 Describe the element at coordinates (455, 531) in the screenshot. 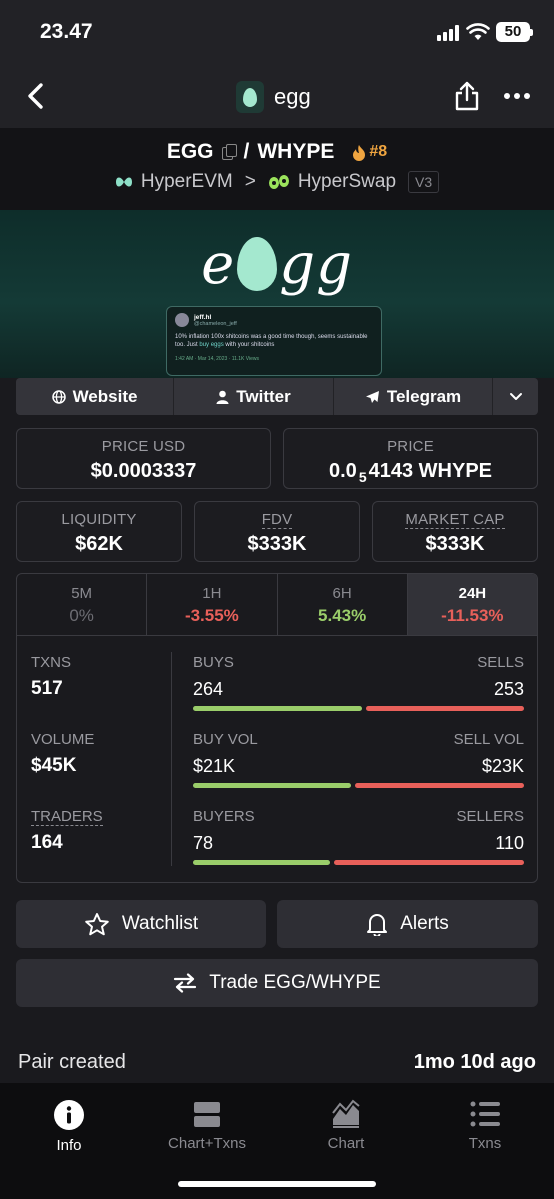

I see `market-cap-card: MARKET CAP $333K` at that location.